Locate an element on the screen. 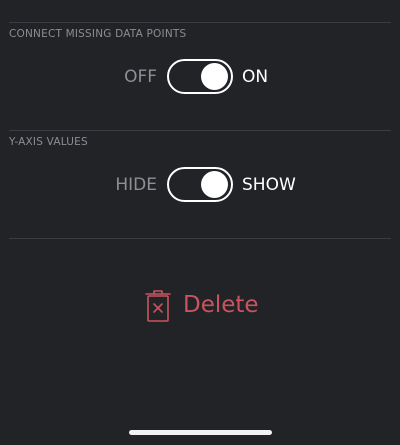 Image resolution: width=400 pixels, height=445 pixels. y-axis-hide-label: HIDE is located at coordinates (136, 185).